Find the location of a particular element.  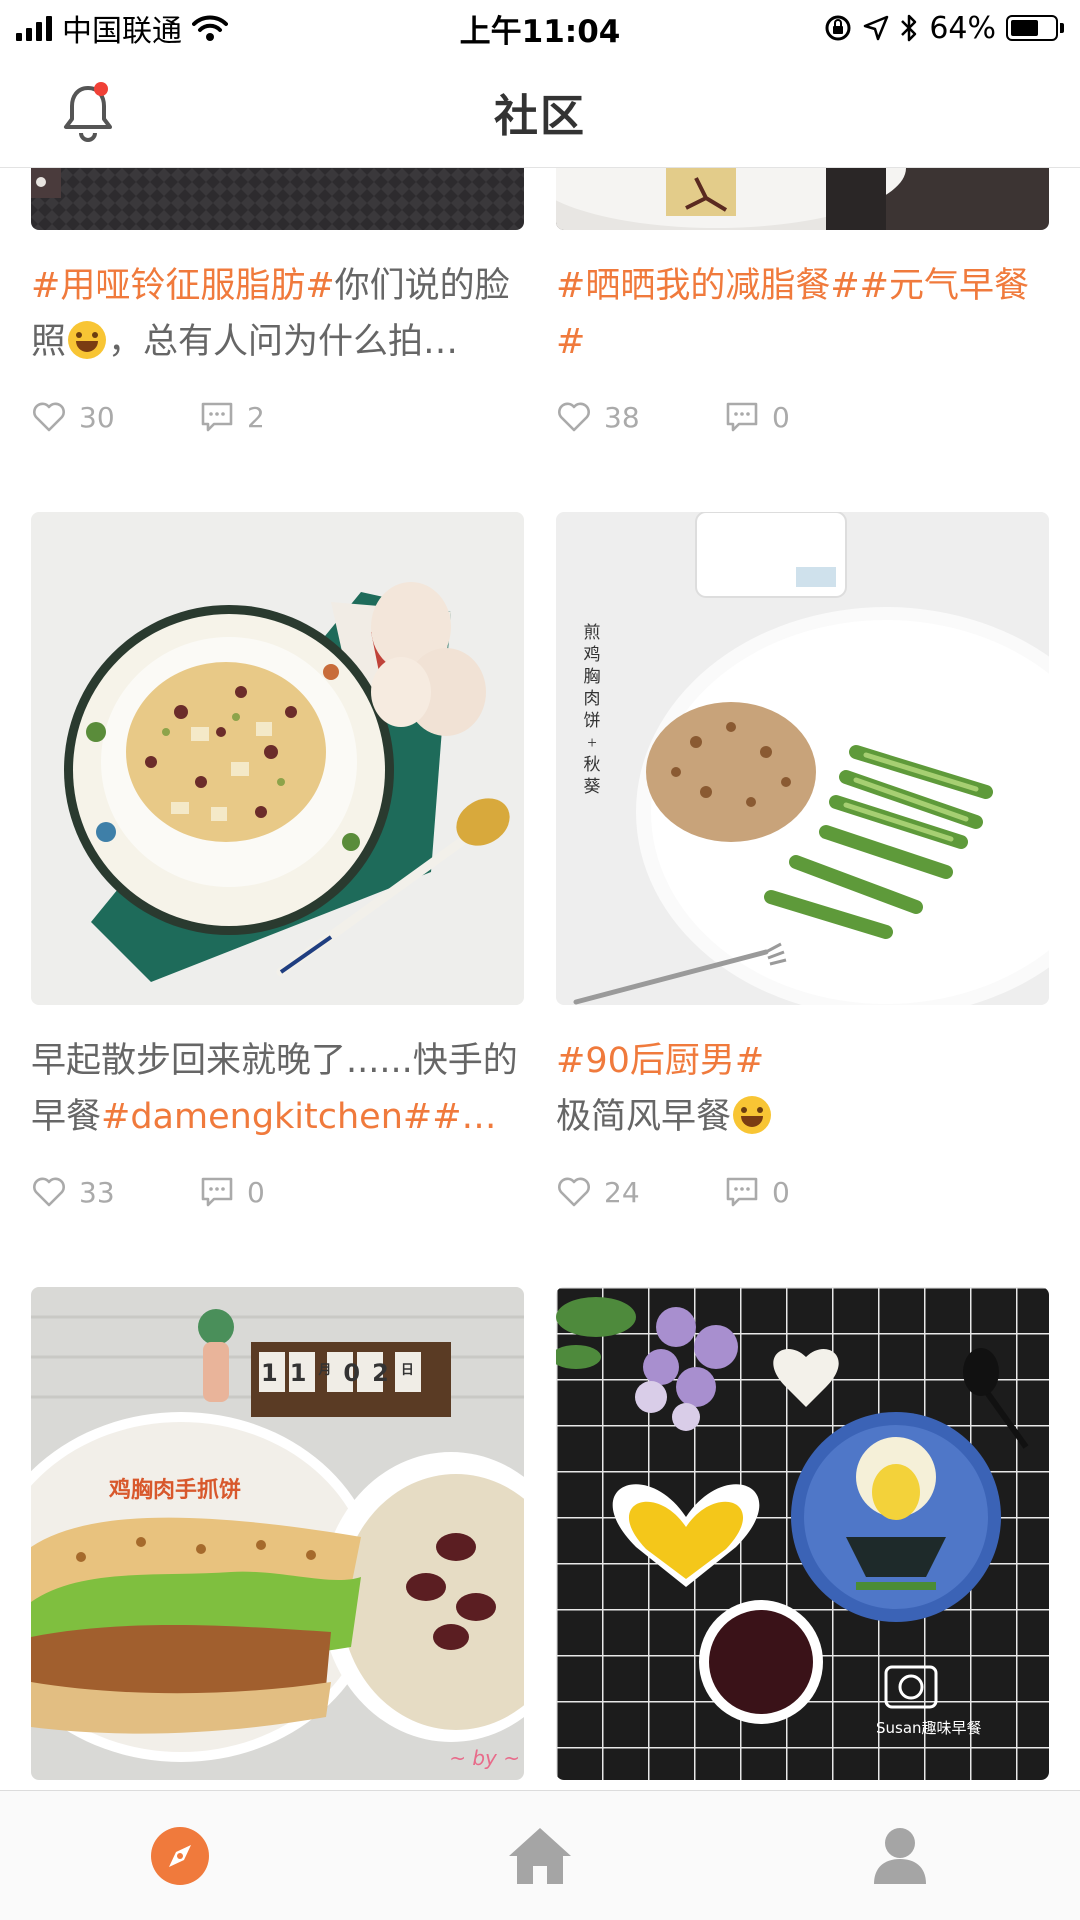

post-card-1: #用哑铃征服脂肪#你们说的脸照 ，总有人问为什么拍… 30 2 is located at coordinates (277, 305).